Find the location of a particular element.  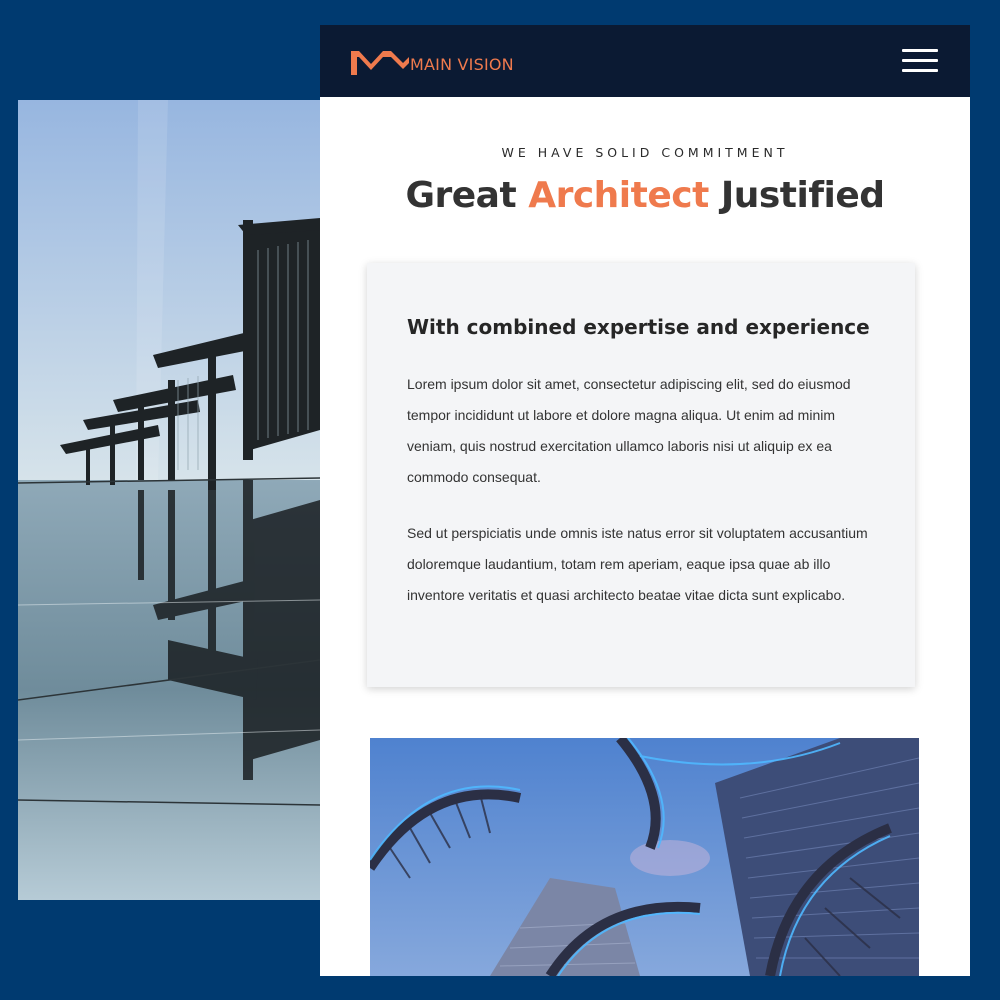

hero-title: Great Architect Justified is located at coordinates (645, 195).